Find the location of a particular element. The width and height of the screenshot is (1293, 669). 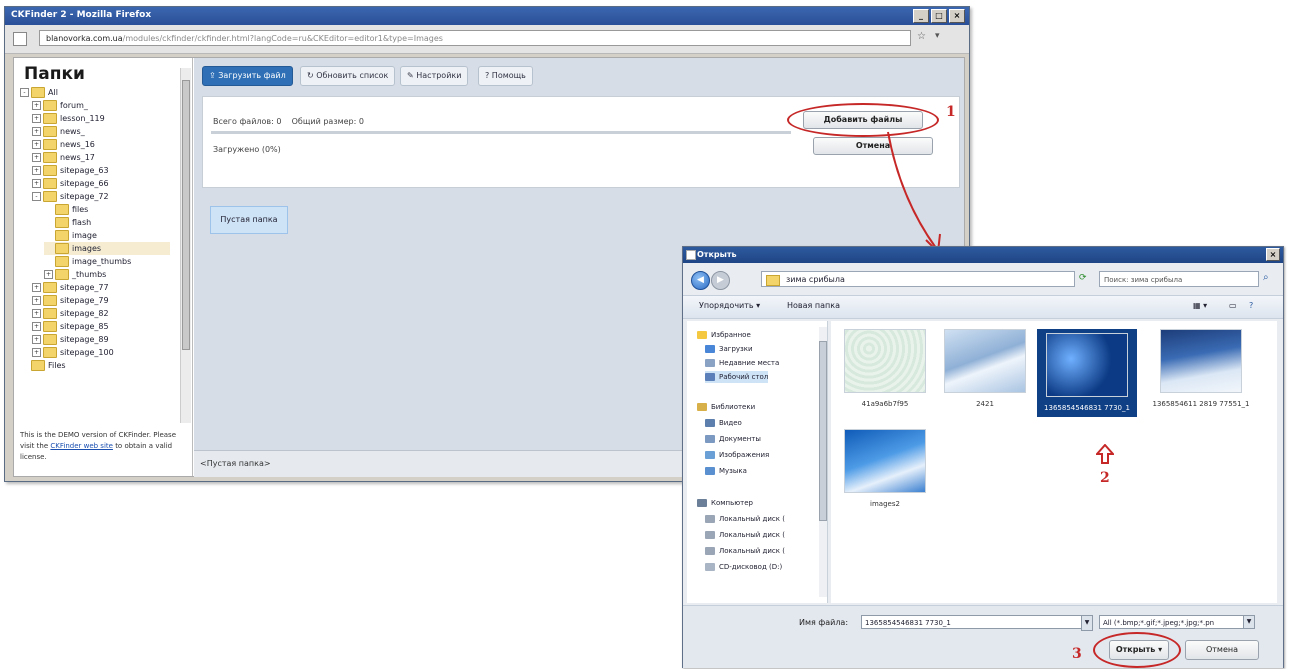

scrollbar-thumb is located at coordinates (186, 215).